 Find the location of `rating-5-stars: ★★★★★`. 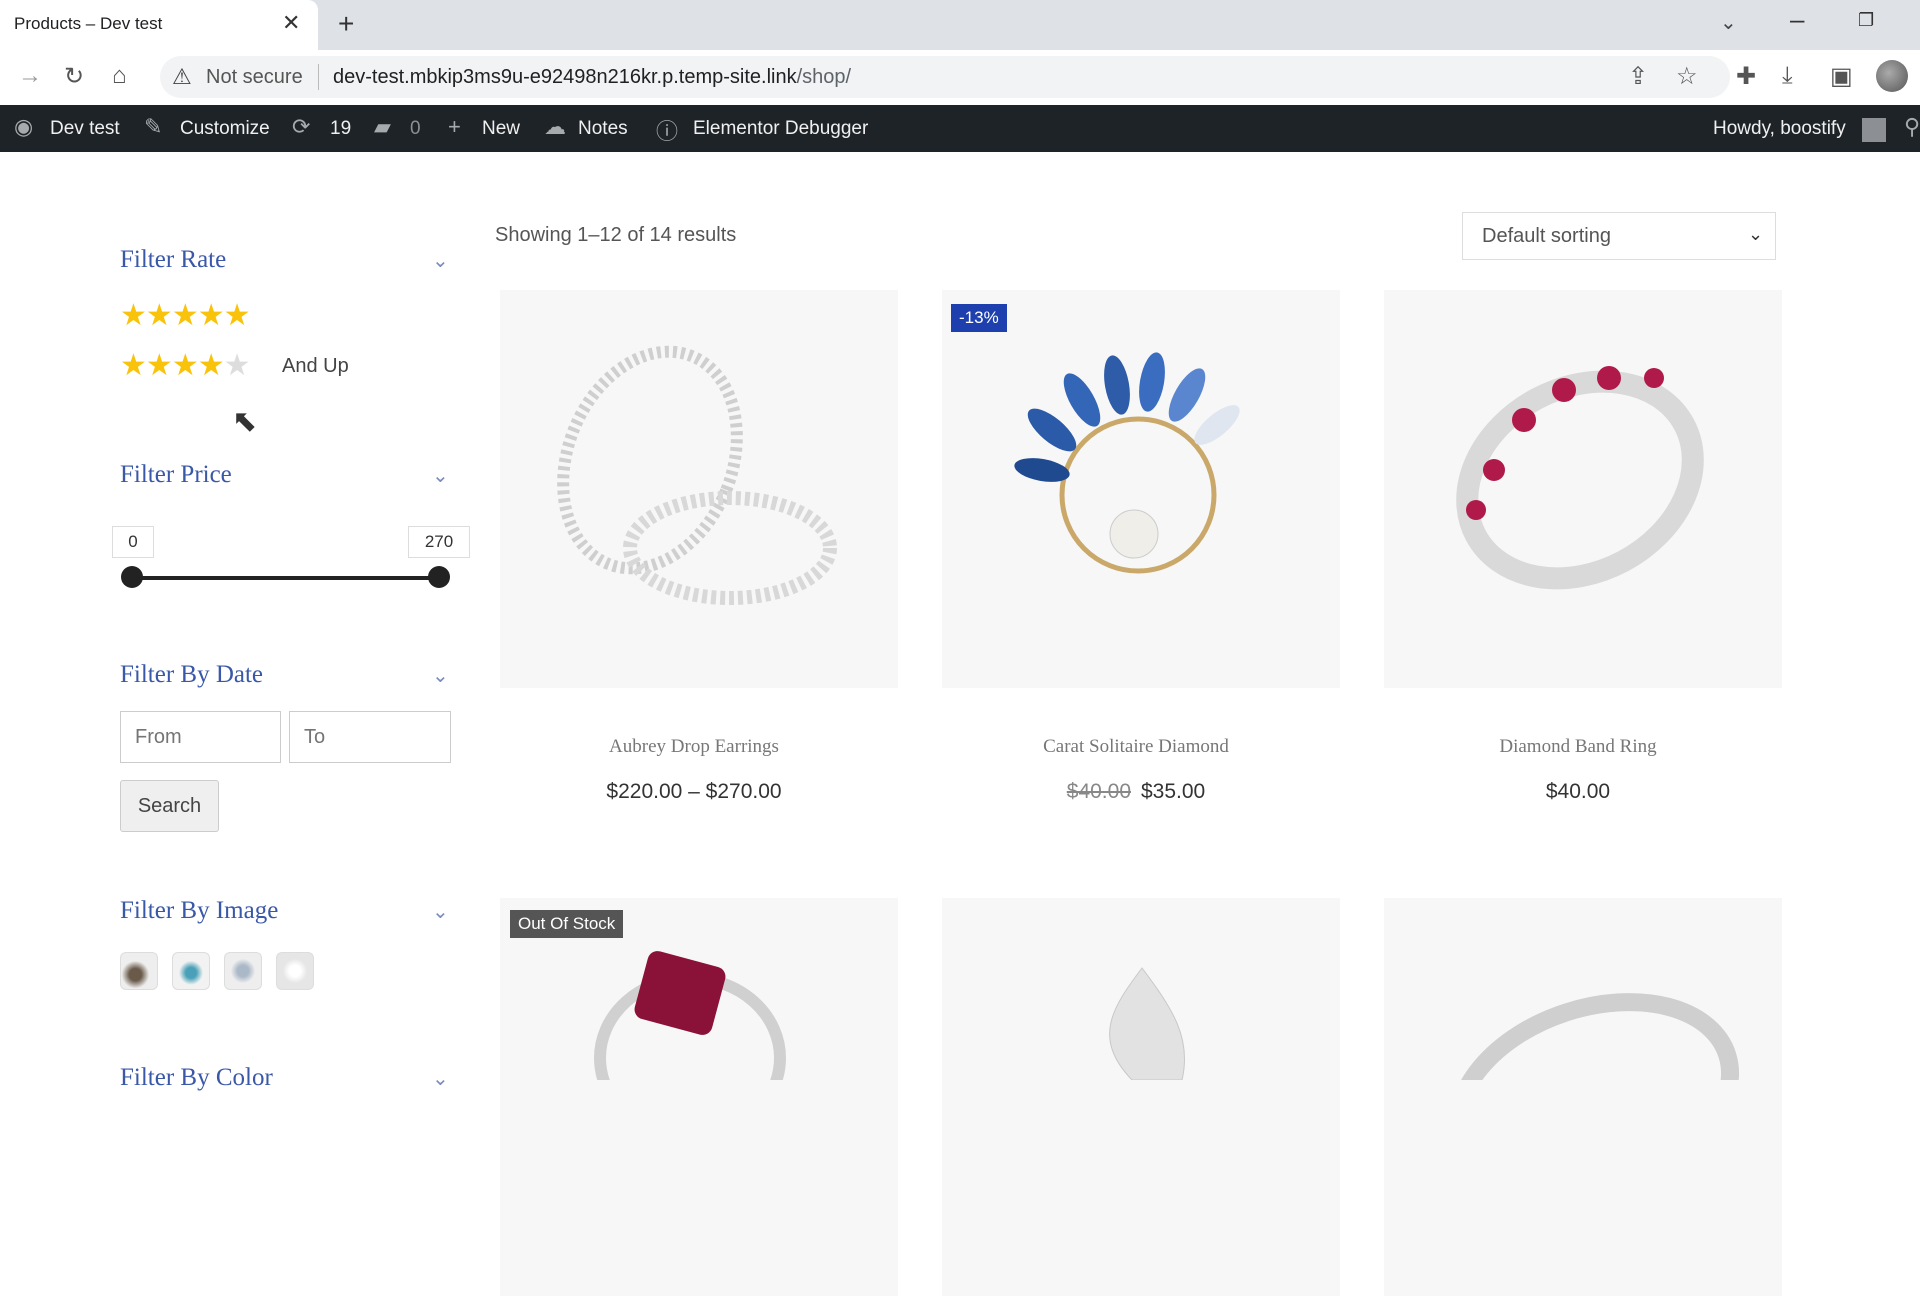

rating-5-stars: ★★★★★ is located at coordinates (185, 315).